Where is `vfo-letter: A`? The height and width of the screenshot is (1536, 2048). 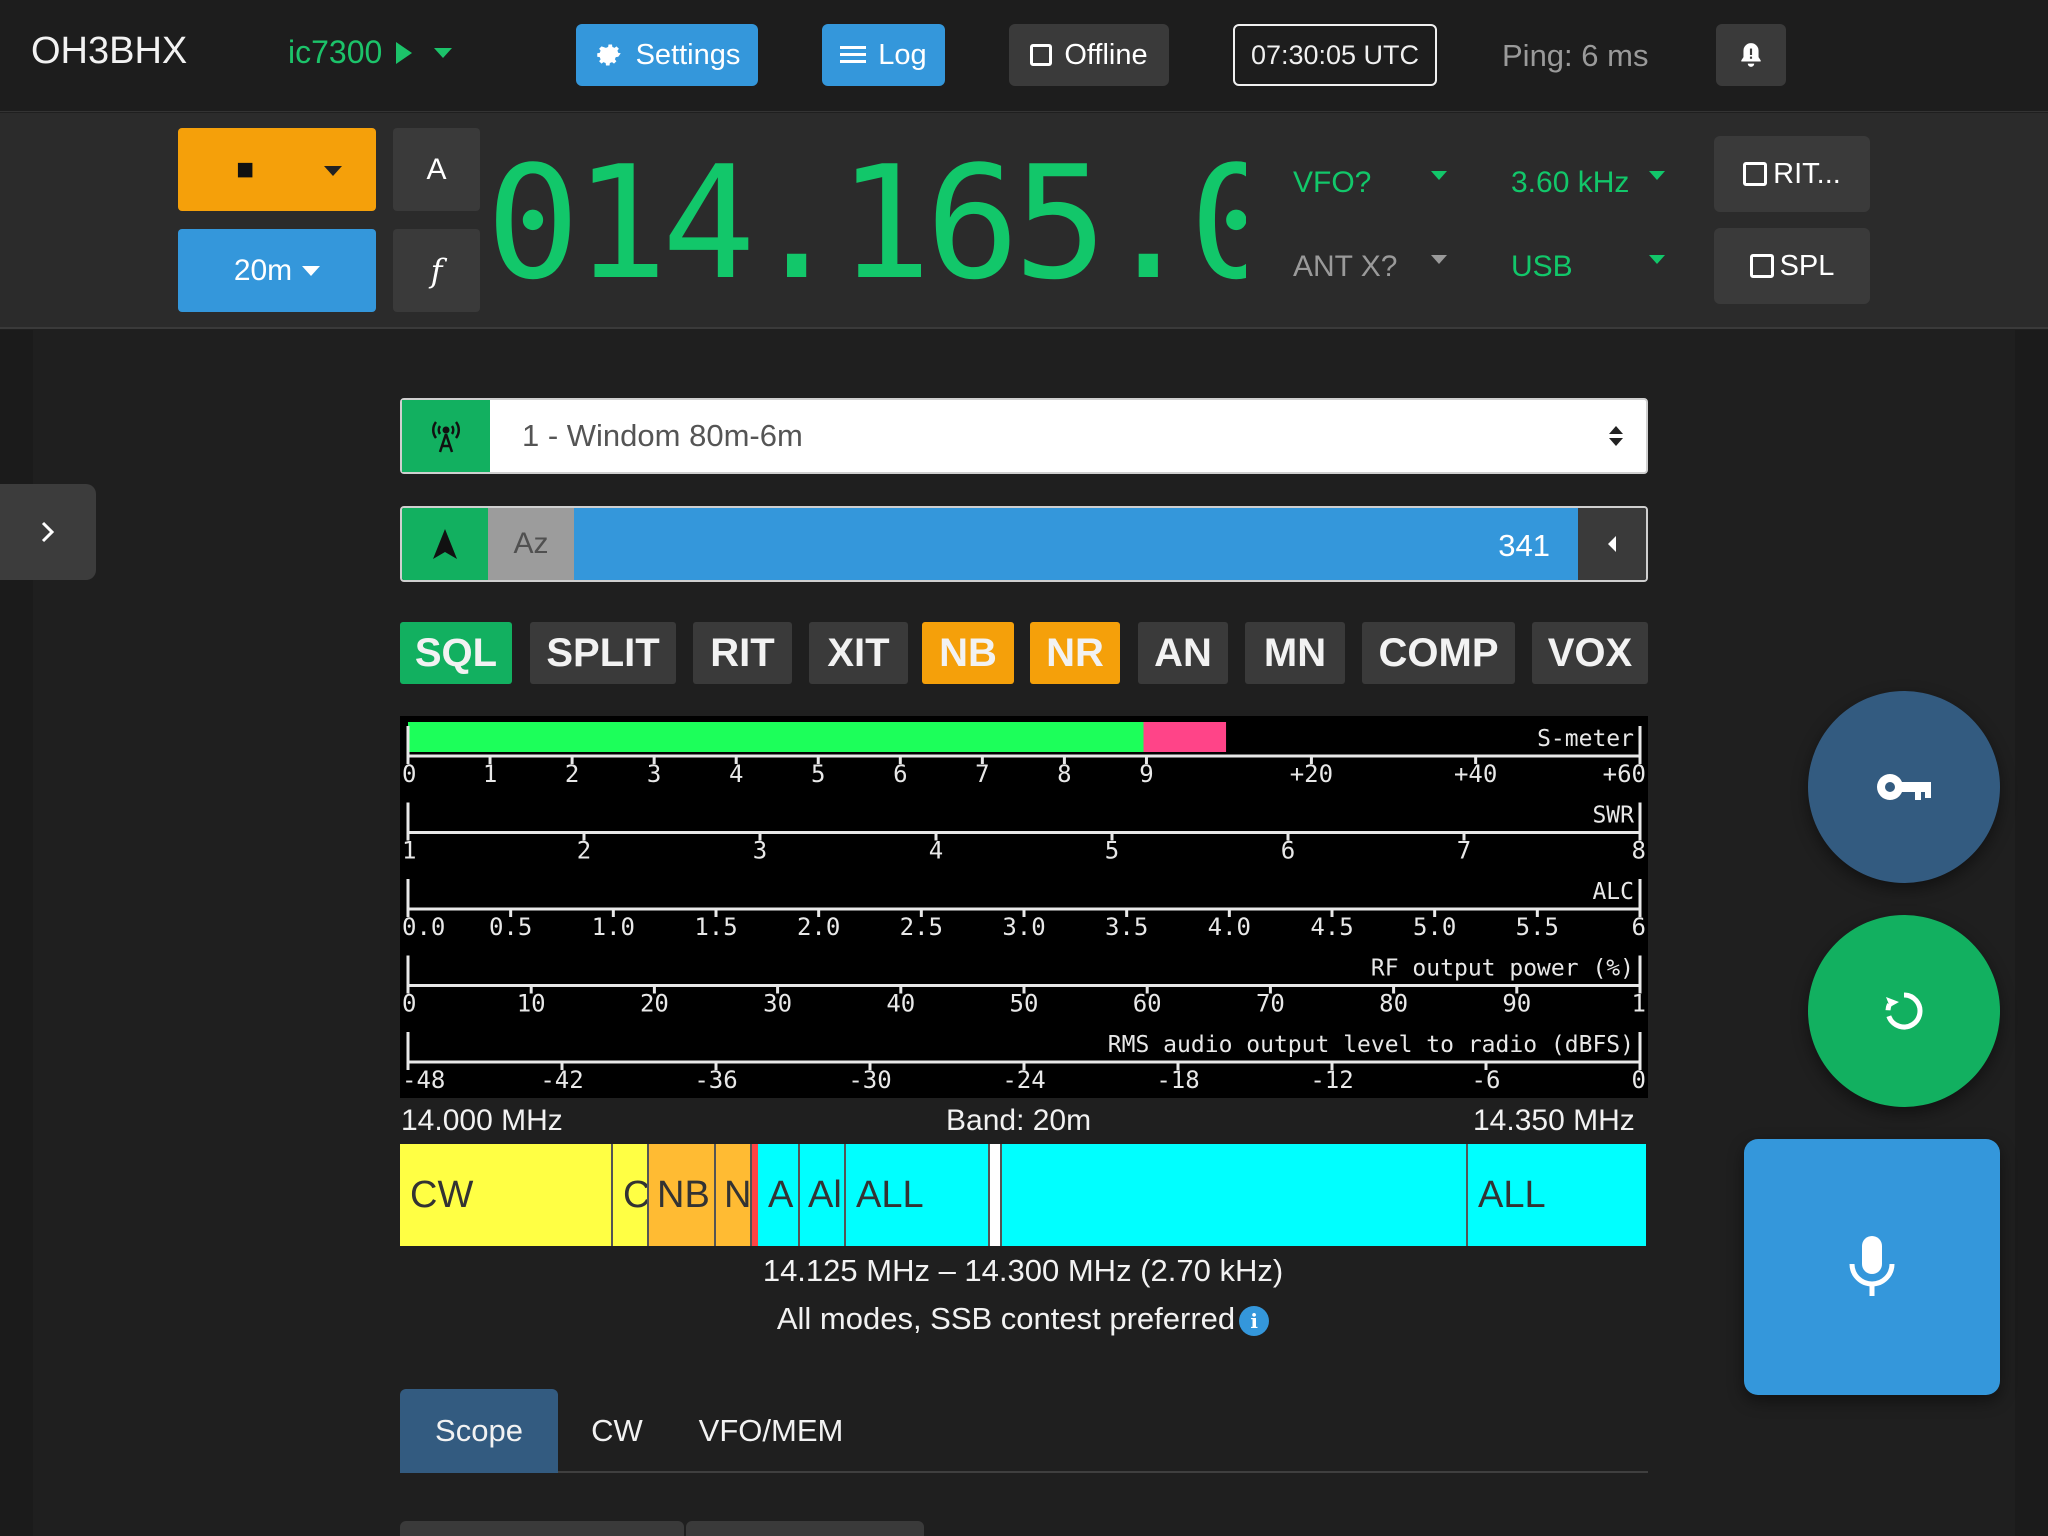 vfo-letter: A is located at coordinates (436, 169).